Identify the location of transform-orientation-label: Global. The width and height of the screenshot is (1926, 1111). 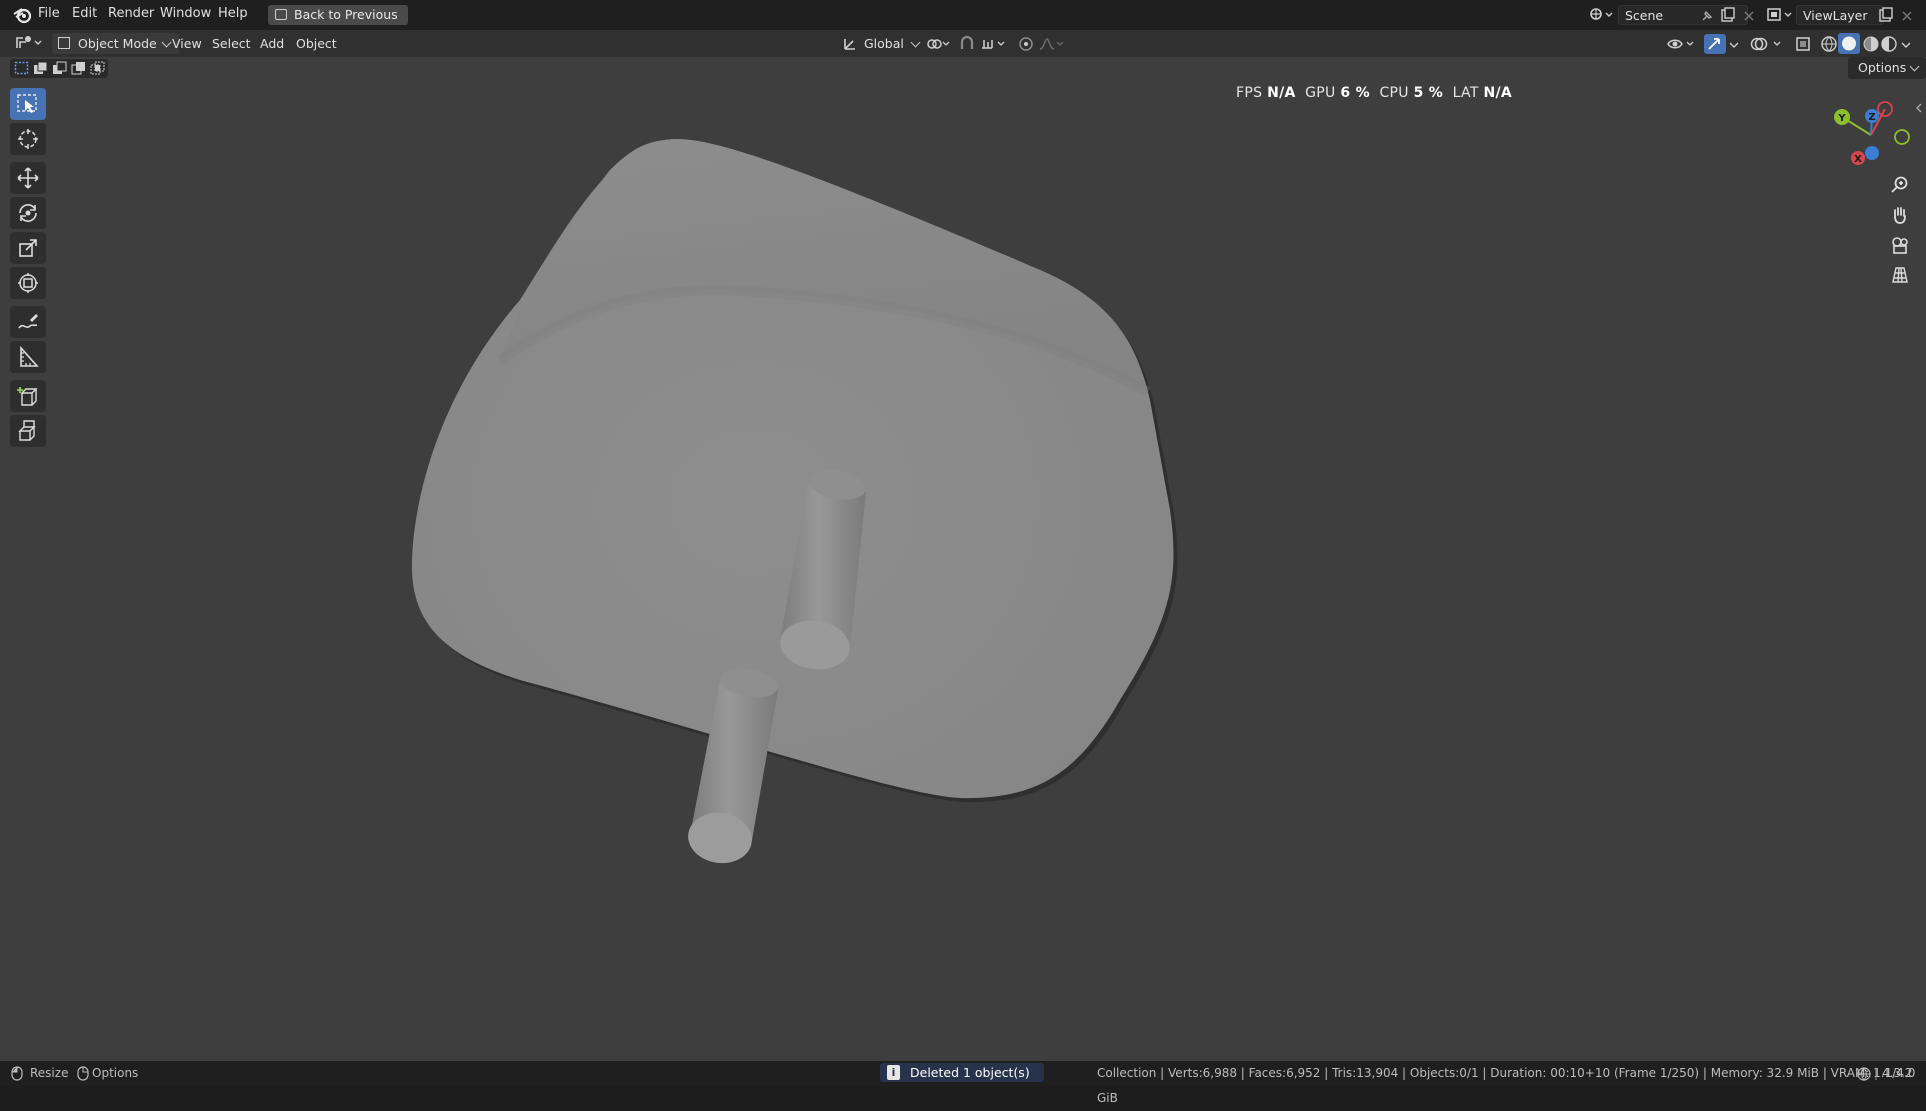
(884, 43).